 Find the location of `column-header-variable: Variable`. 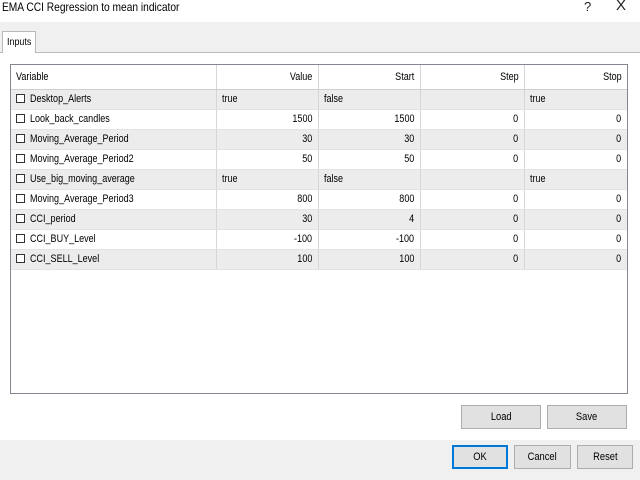

column-header-variable: Variable is located at coordinates (114, 77).